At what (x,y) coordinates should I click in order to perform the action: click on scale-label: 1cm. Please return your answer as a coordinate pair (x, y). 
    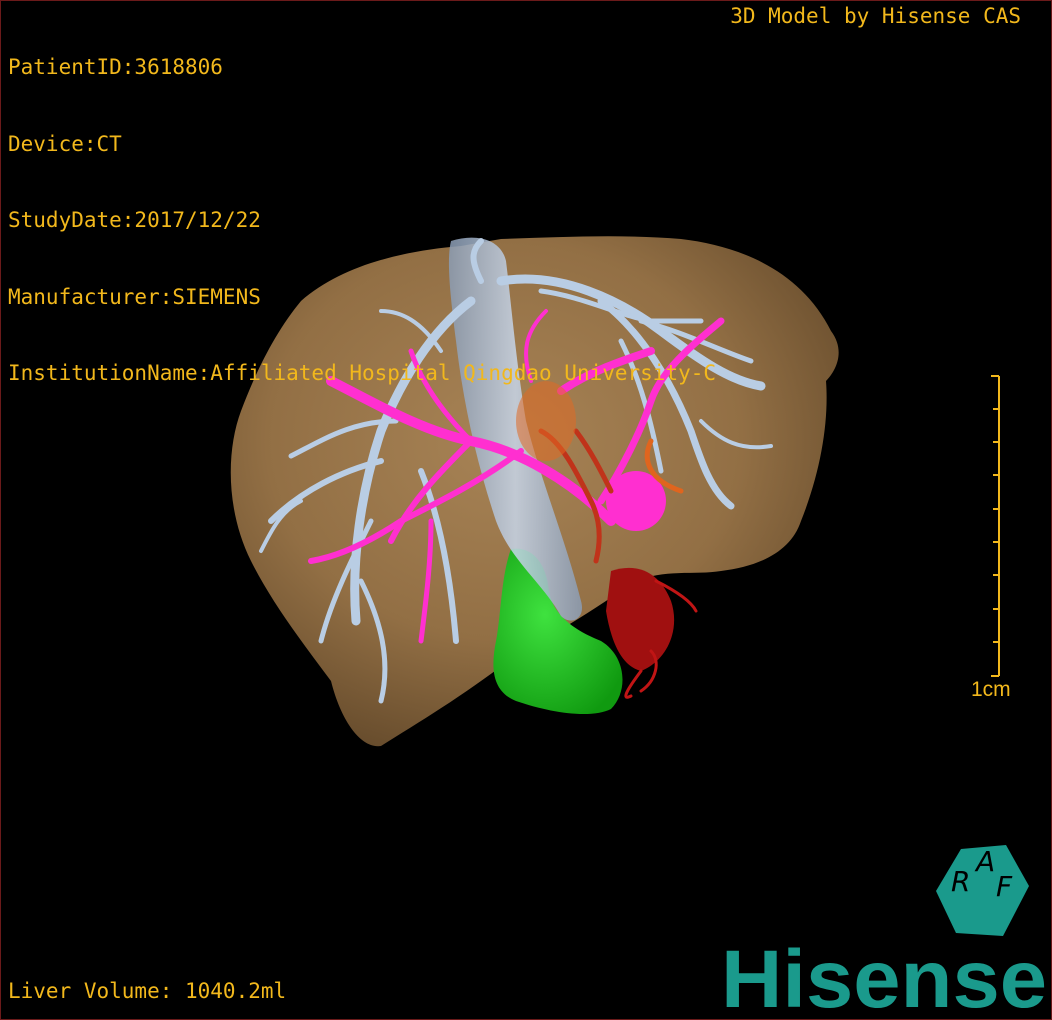
    Looking at the image, I should click on (991, 689).